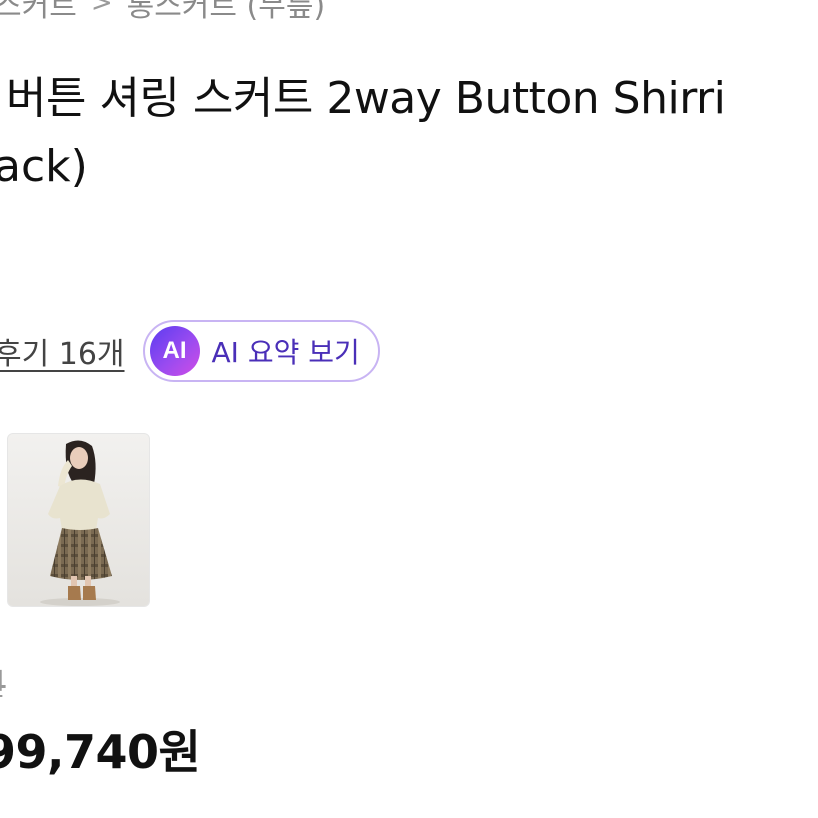  What do you see at coordinates (101, 9) in the screenshot?
I see `breadcrumb-chevron-icon: >` at bounding box center [101, 9].